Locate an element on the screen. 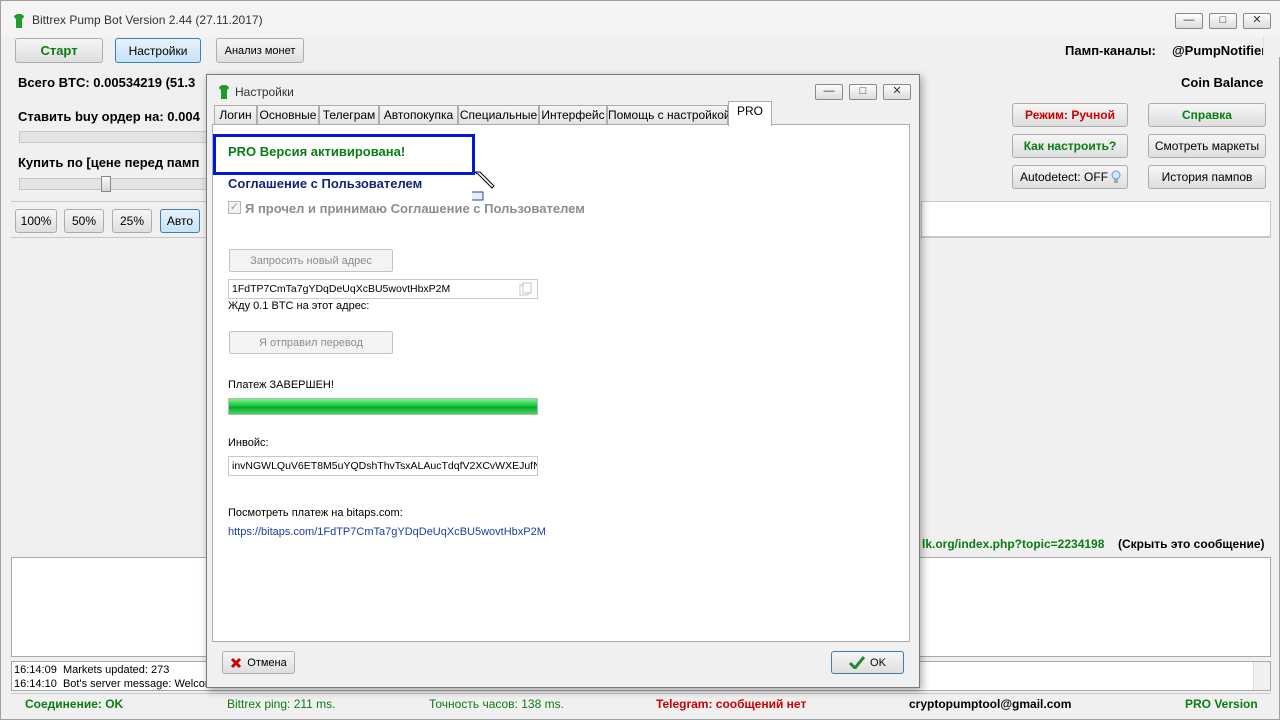  tab-telegram: Телеграм is located at coordinates (349, 115).